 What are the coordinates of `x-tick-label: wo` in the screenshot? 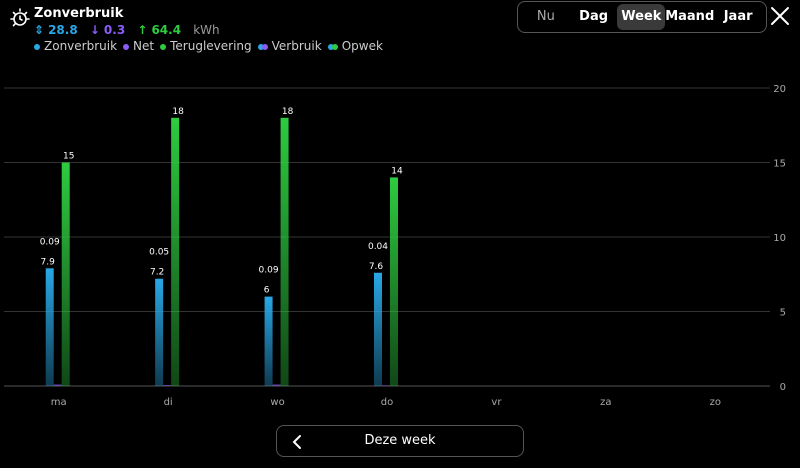 It's located at (277, 402).